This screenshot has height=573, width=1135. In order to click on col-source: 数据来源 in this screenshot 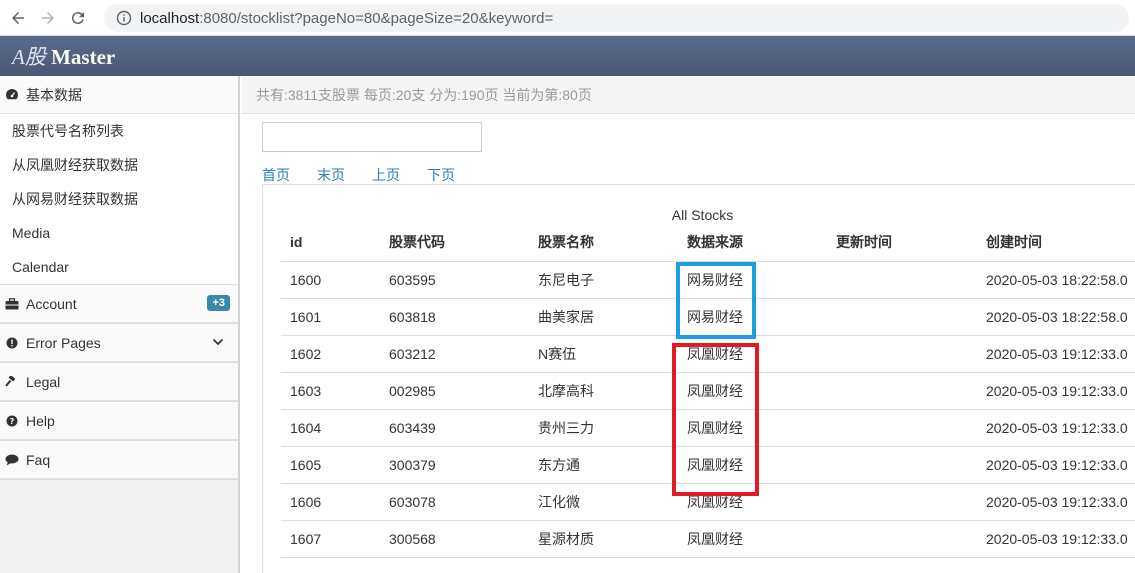, I will do `click(752, 242)`.